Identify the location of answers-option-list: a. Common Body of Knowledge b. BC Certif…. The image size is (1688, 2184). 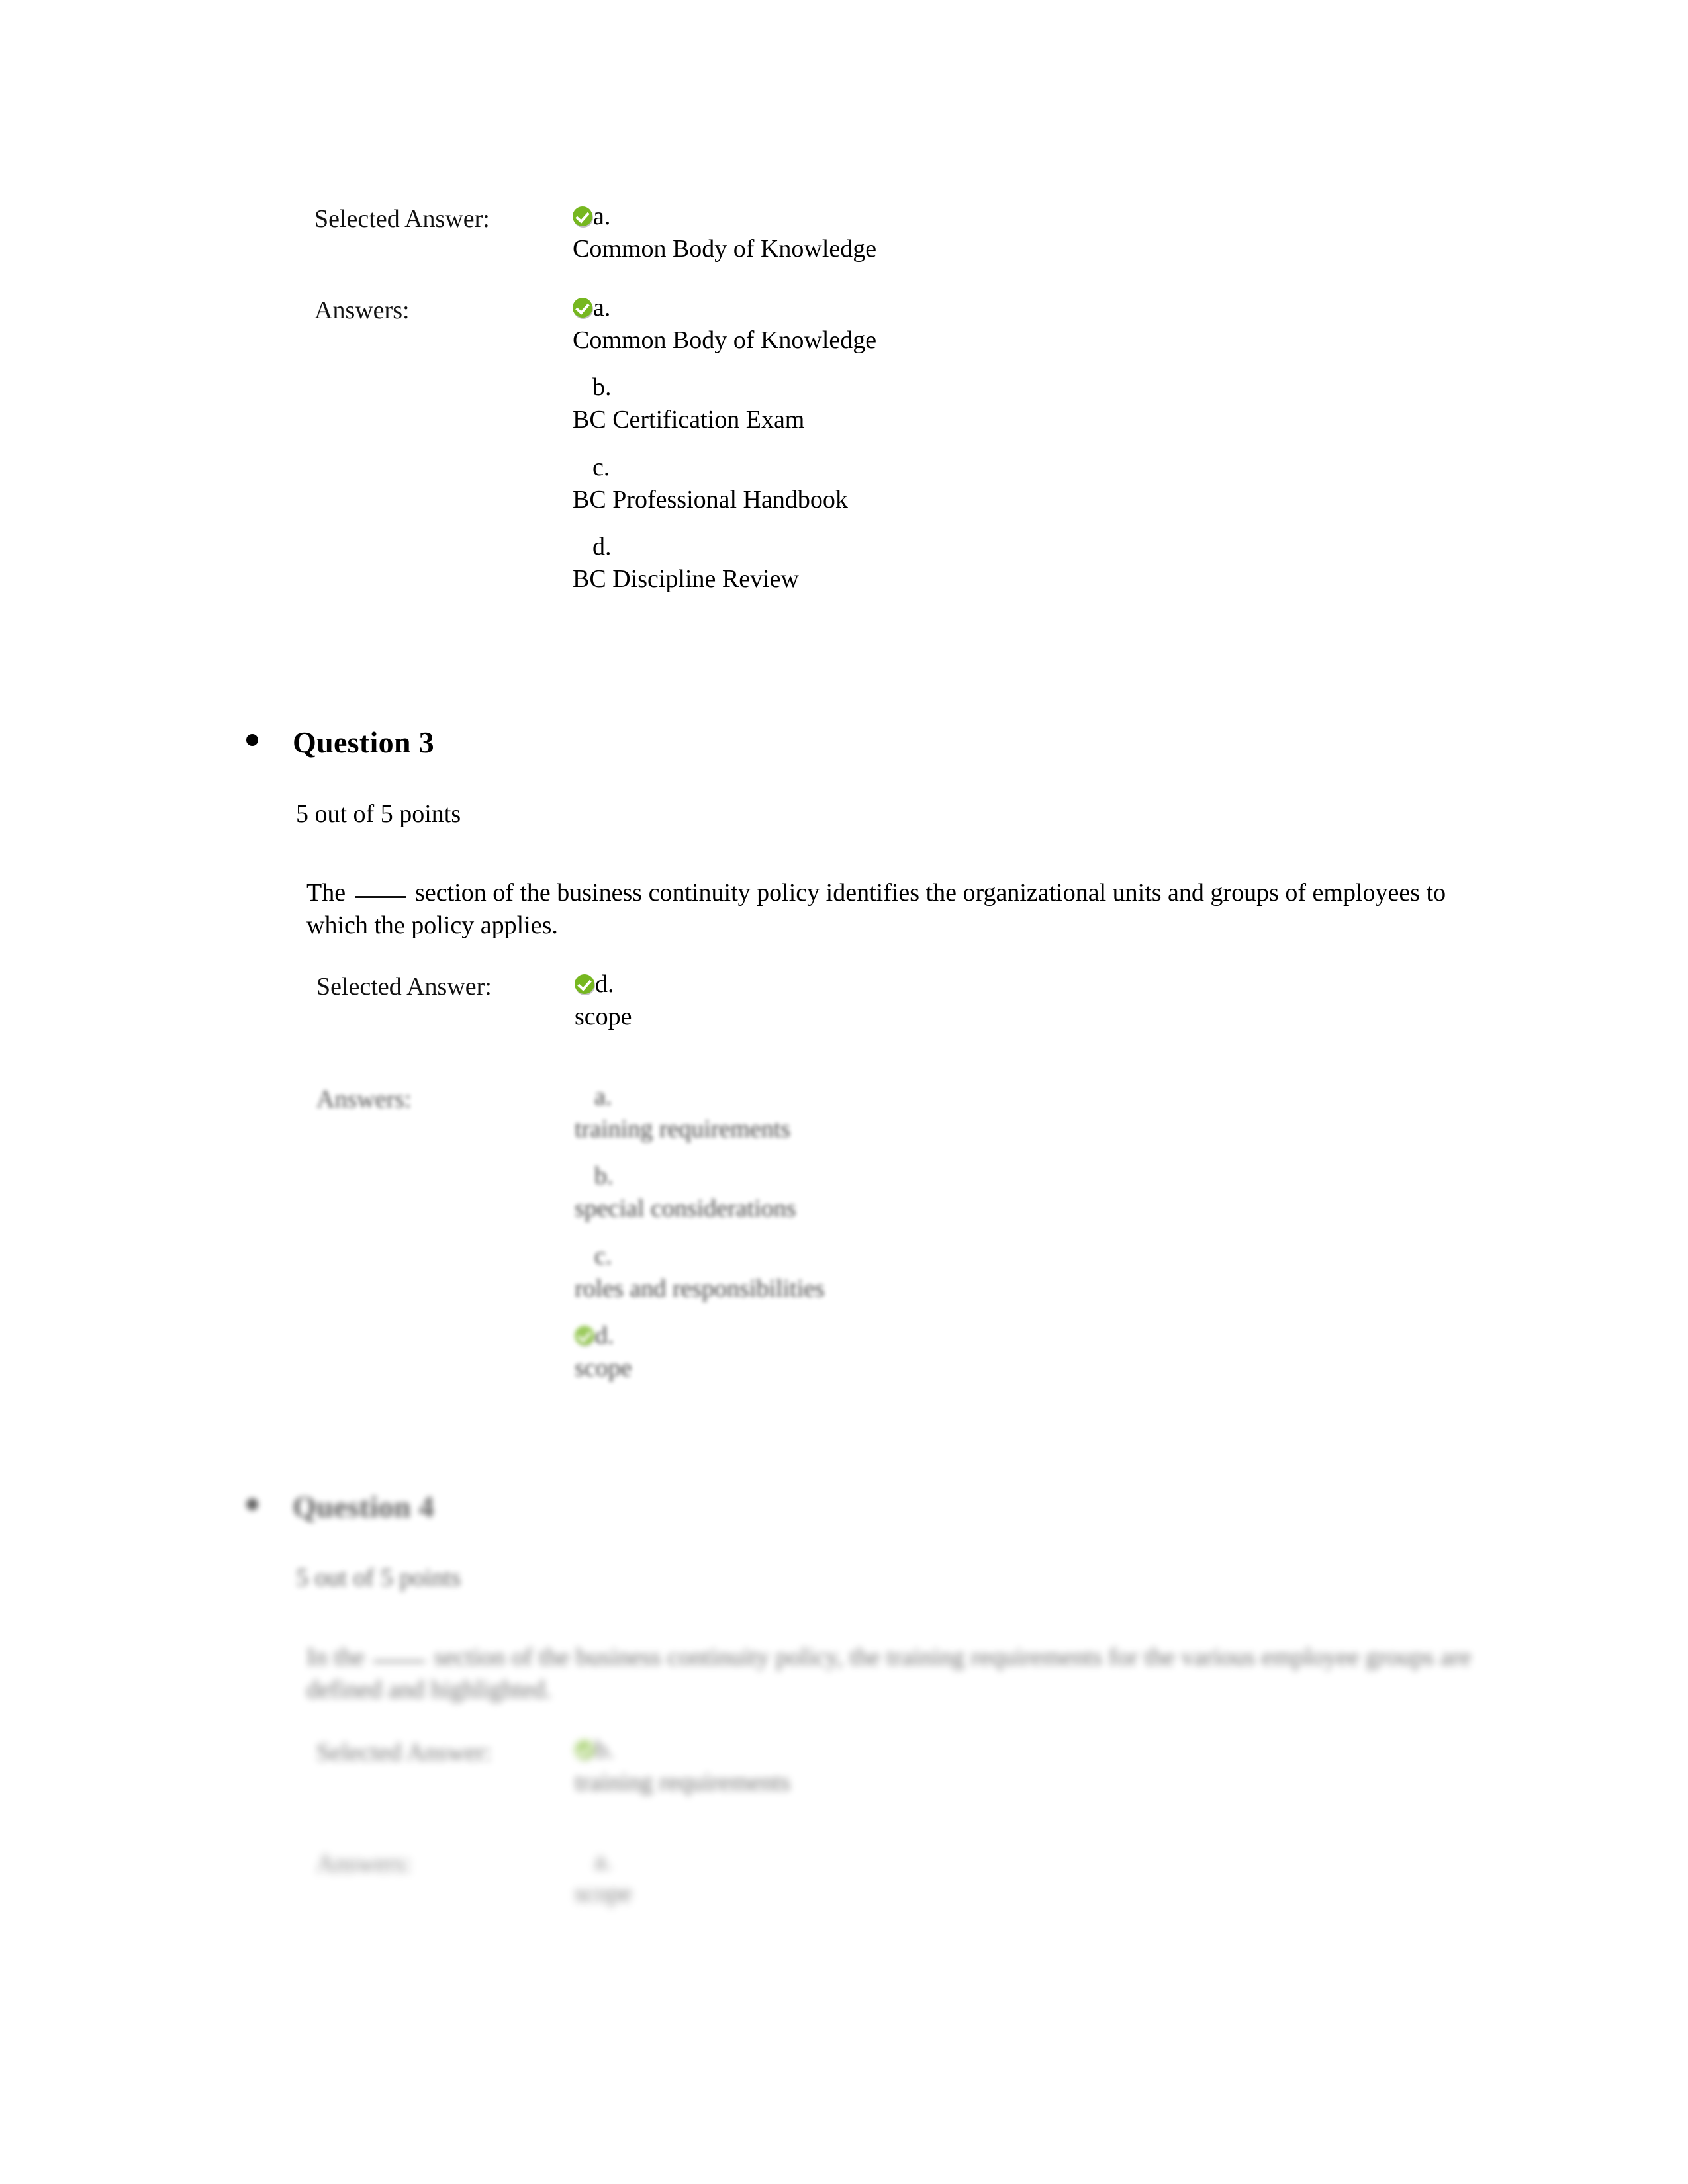
(1006, 444).